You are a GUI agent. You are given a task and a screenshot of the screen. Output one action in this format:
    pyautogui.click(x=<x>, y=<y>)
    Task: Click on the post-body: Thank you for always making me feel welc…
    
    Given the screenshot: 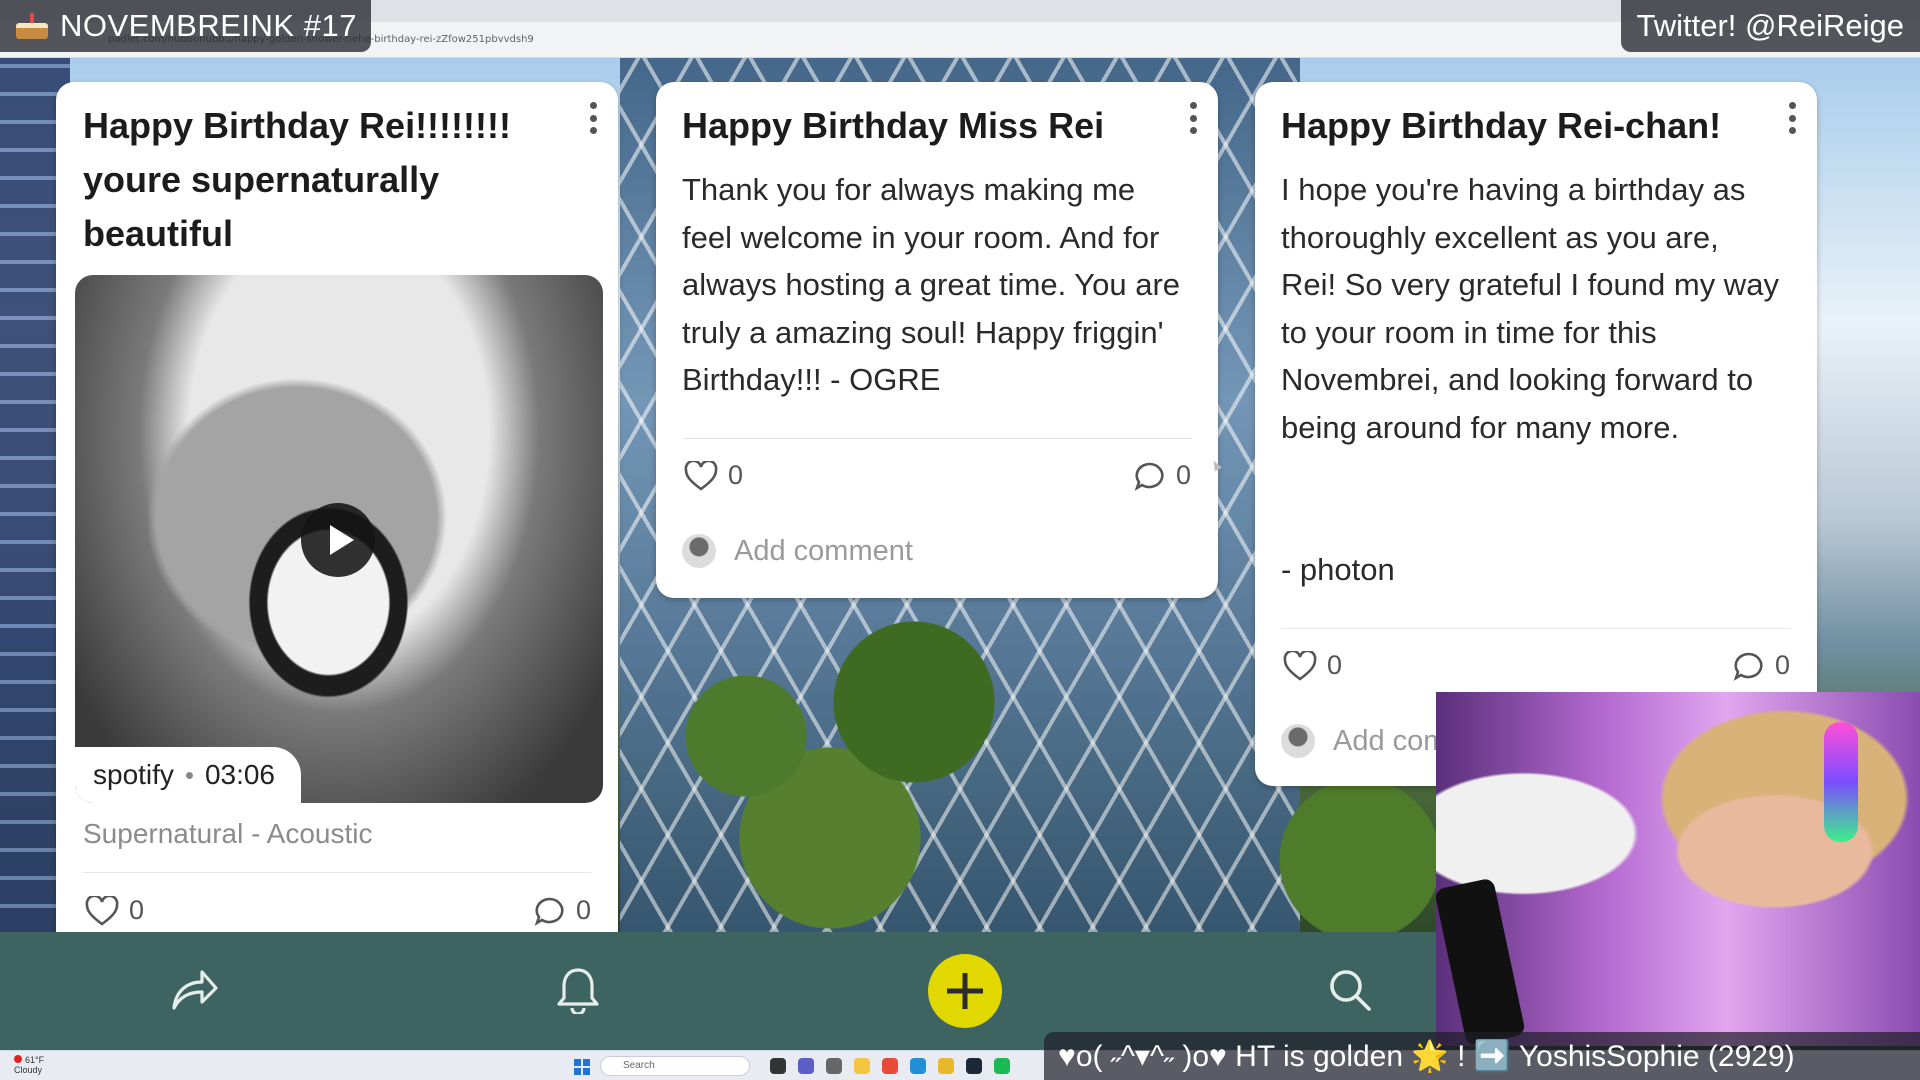 What is the action you would take?
    pyautogui.click(x=931, y=284)
    